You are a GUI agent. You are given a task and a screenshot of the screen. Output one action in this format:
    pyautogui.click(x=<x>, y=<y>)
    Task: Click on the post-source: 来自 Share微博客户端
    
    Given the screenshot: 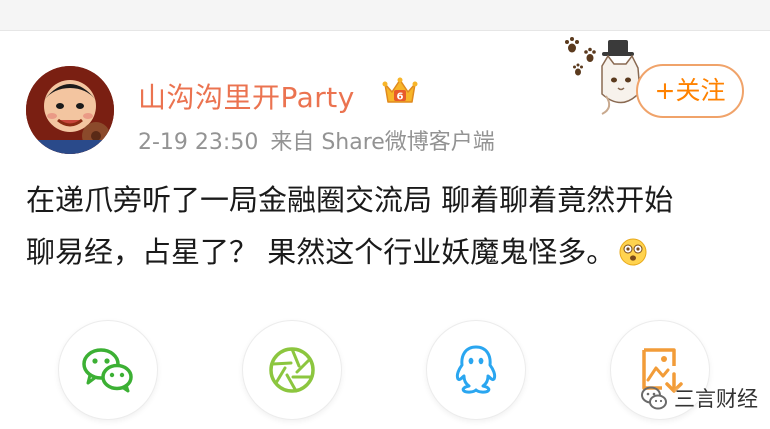 What is the action you would take?
    pyautogui.click(x=382, y=142)
    